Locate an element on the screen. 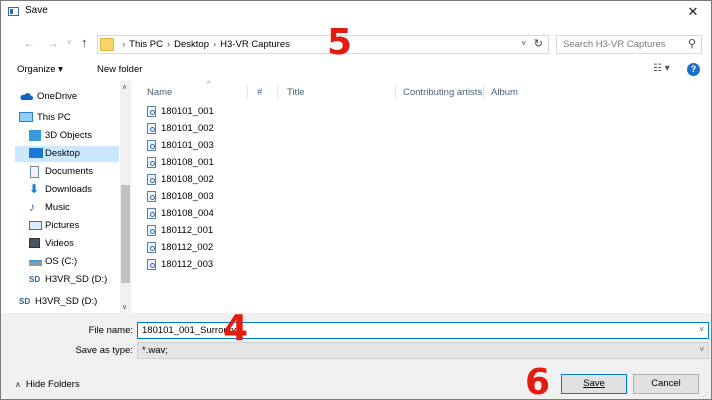 This screenshot has width=712, height=400. annotation-number: 5 is located at coordinates (340, 42).